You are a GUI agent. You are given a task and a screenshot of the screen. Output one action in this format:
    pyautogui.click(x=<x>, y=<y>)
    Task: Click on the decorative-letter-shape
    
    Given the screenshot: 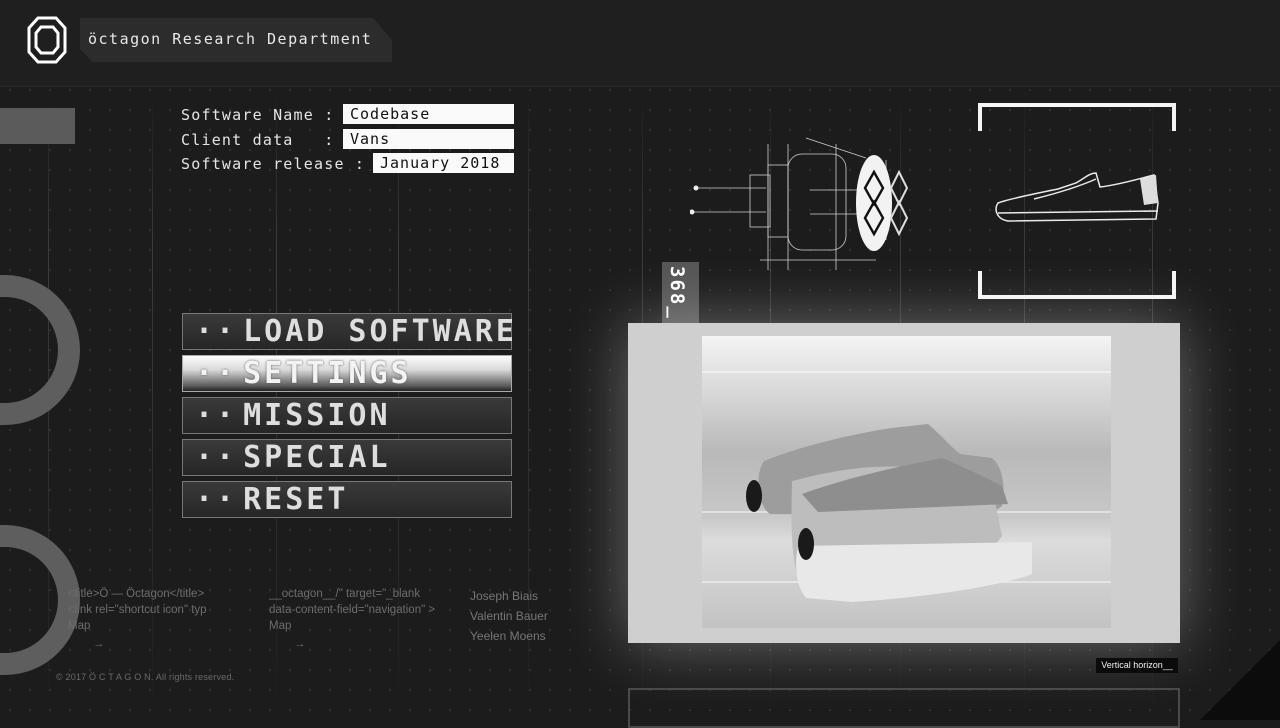 What is the action you would take?
    pyautogui.click(x=40, y=350)
    